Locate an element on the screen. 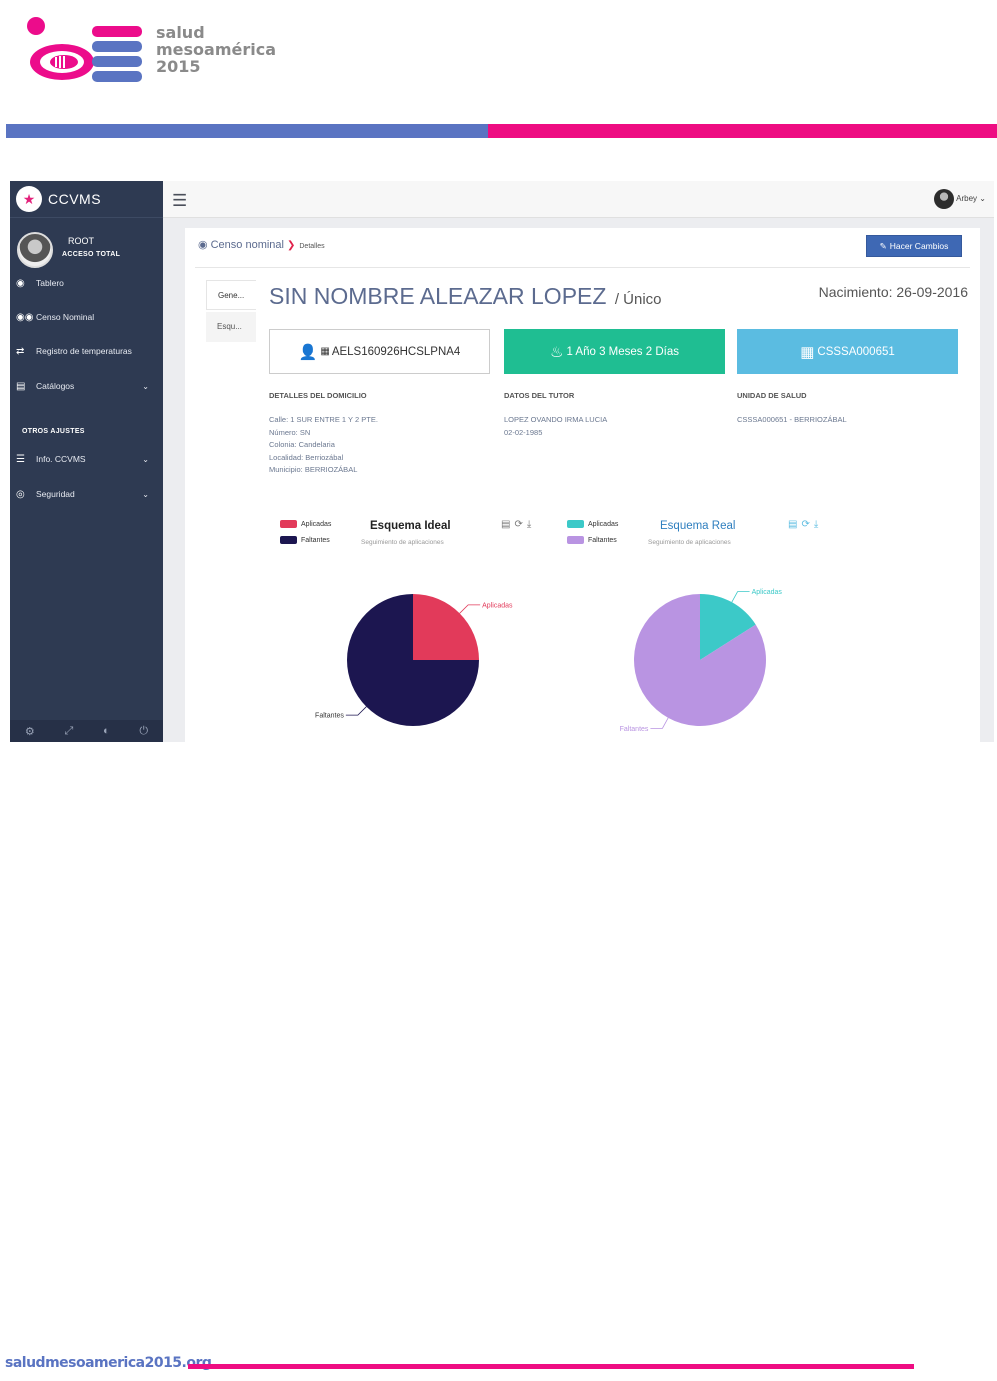  health-unit-box: ▦ CSSSA000651 is located at coordinates (847, 351).